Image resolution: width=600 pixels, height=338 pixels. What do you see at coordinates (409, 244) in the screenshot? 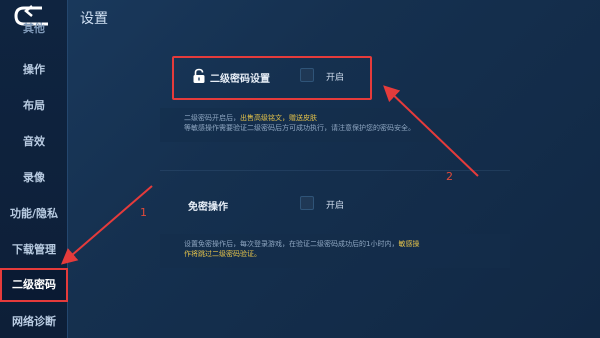
I see `desc2-highlight: 敏感操` at bounding box center [409, 244].